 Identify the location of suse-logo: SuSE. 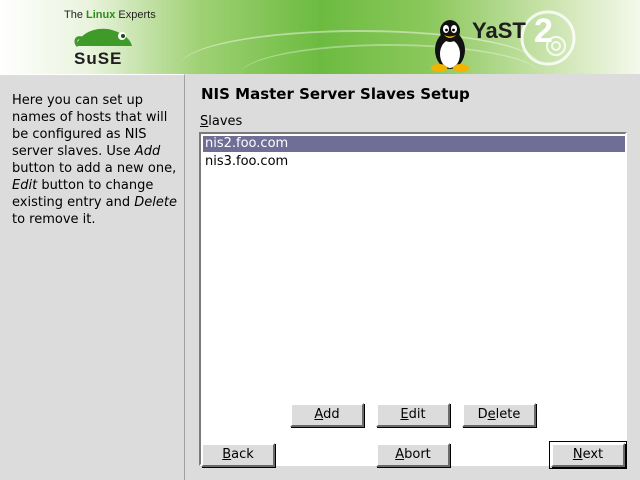
(98, 58).